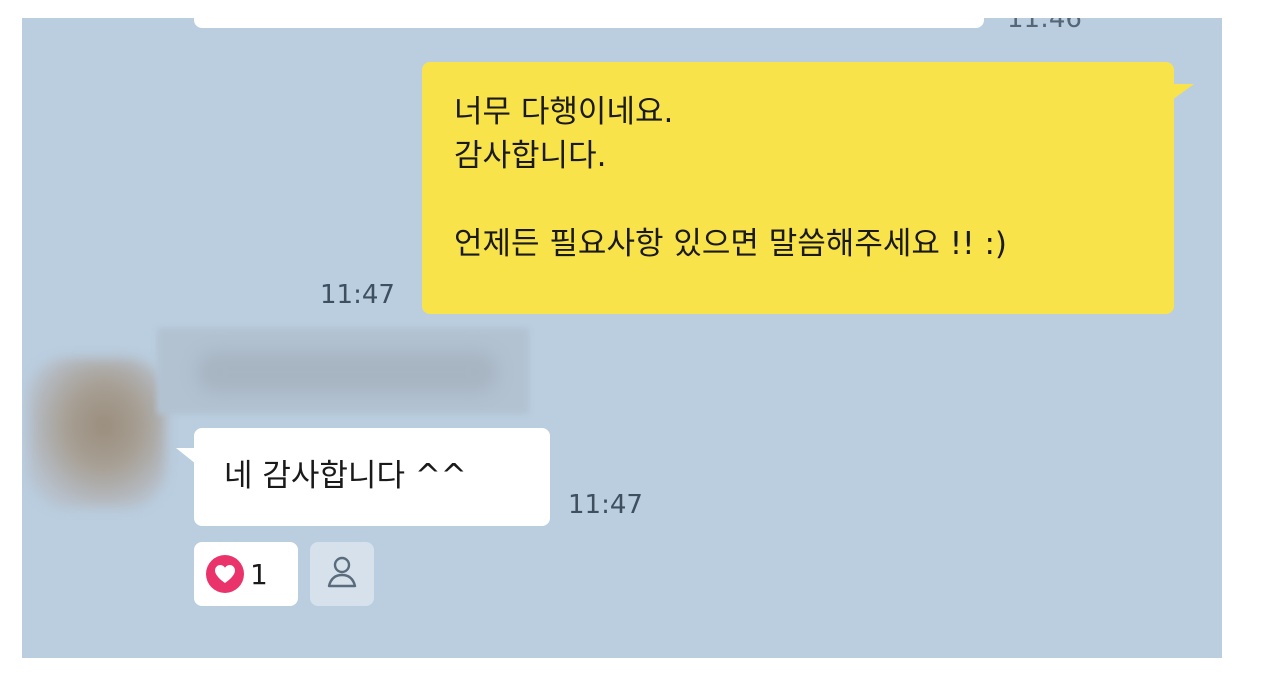 The image size is (1264, 686). What do you see at coordinates (246, 574) in the screenshot?
I see `like-reaction-button: 1` at bounding box center [246, 574].